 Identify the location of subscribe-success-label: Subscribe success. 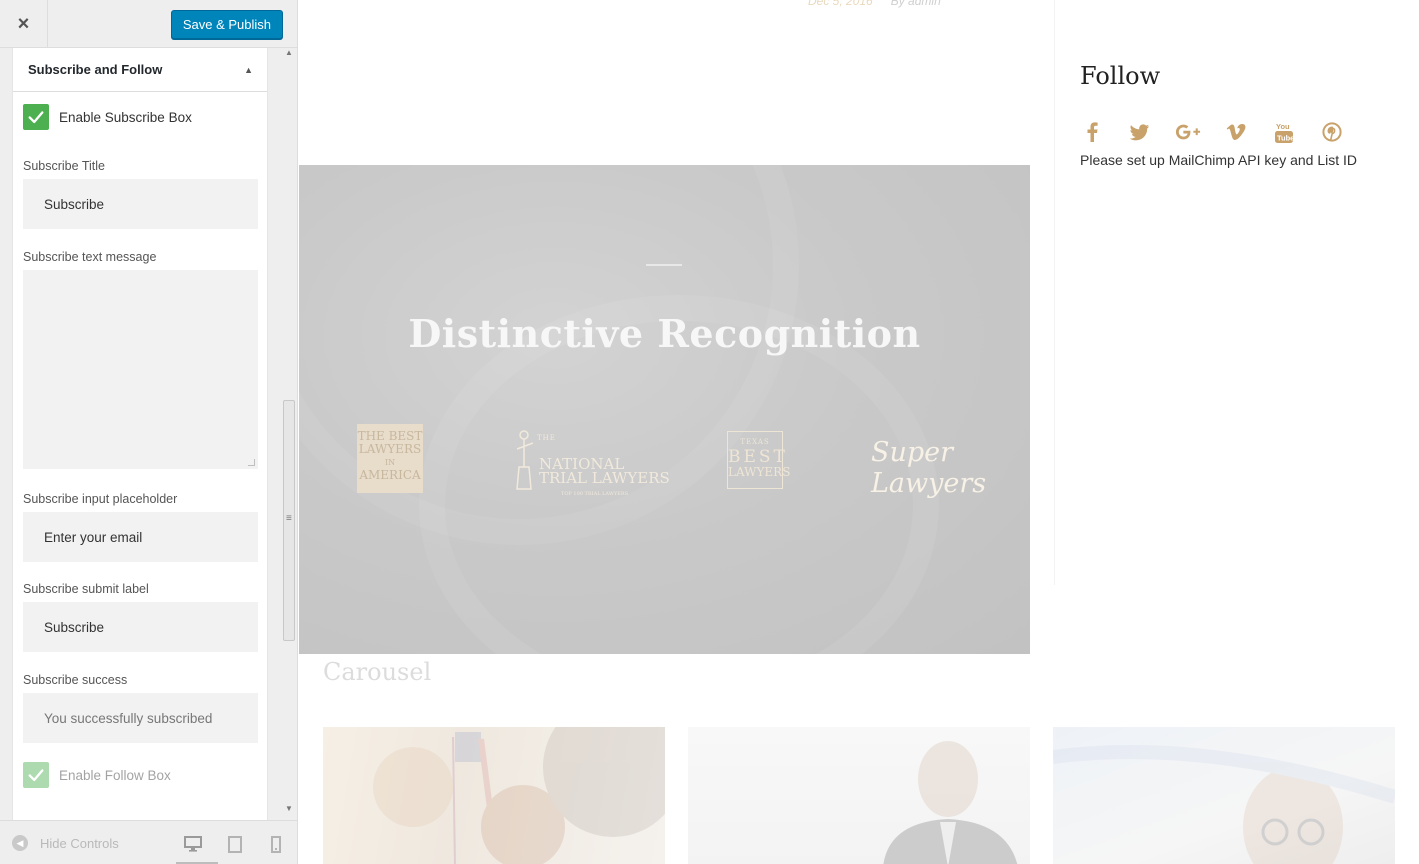
(75, 680).